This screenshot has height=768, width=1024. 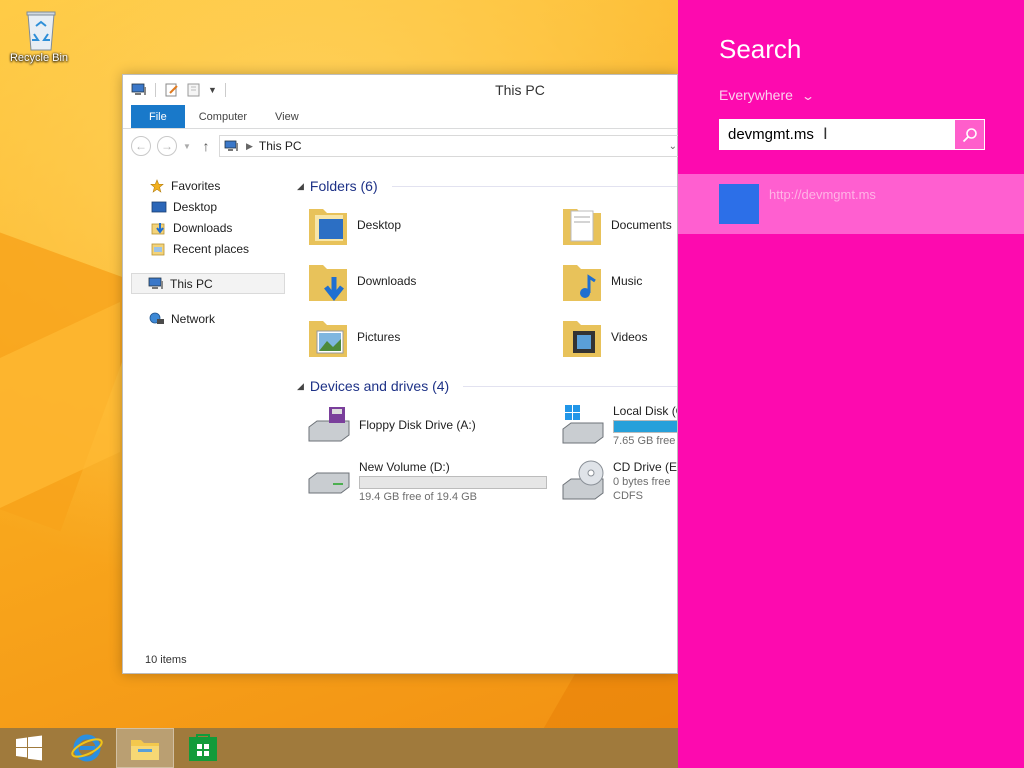 I want to click on breadcrumb-chevron-icon: ▶, so click(x=249, y=146).